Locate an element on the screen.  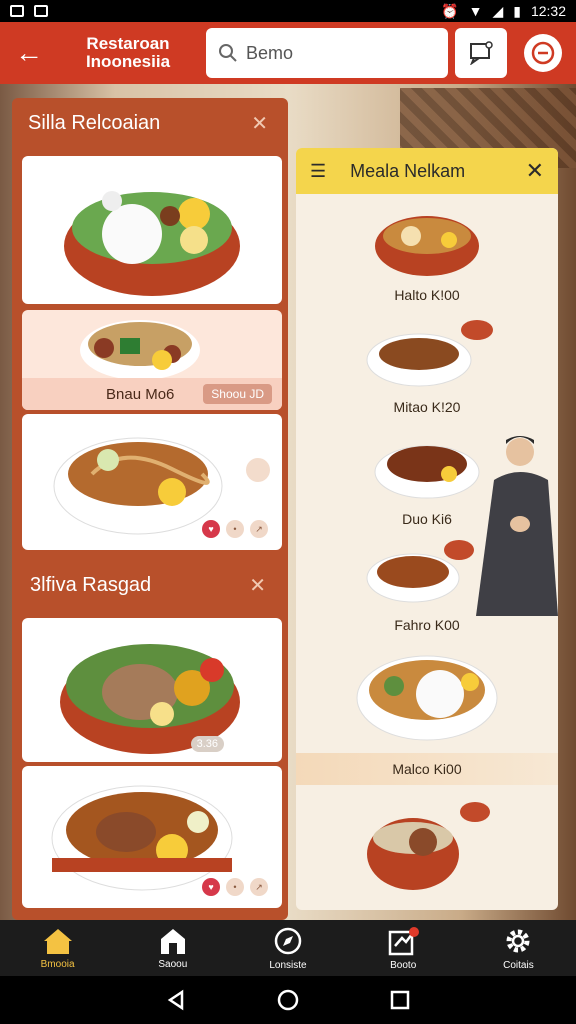
nav-home: Bmooia is located at coordinates (57, 948).